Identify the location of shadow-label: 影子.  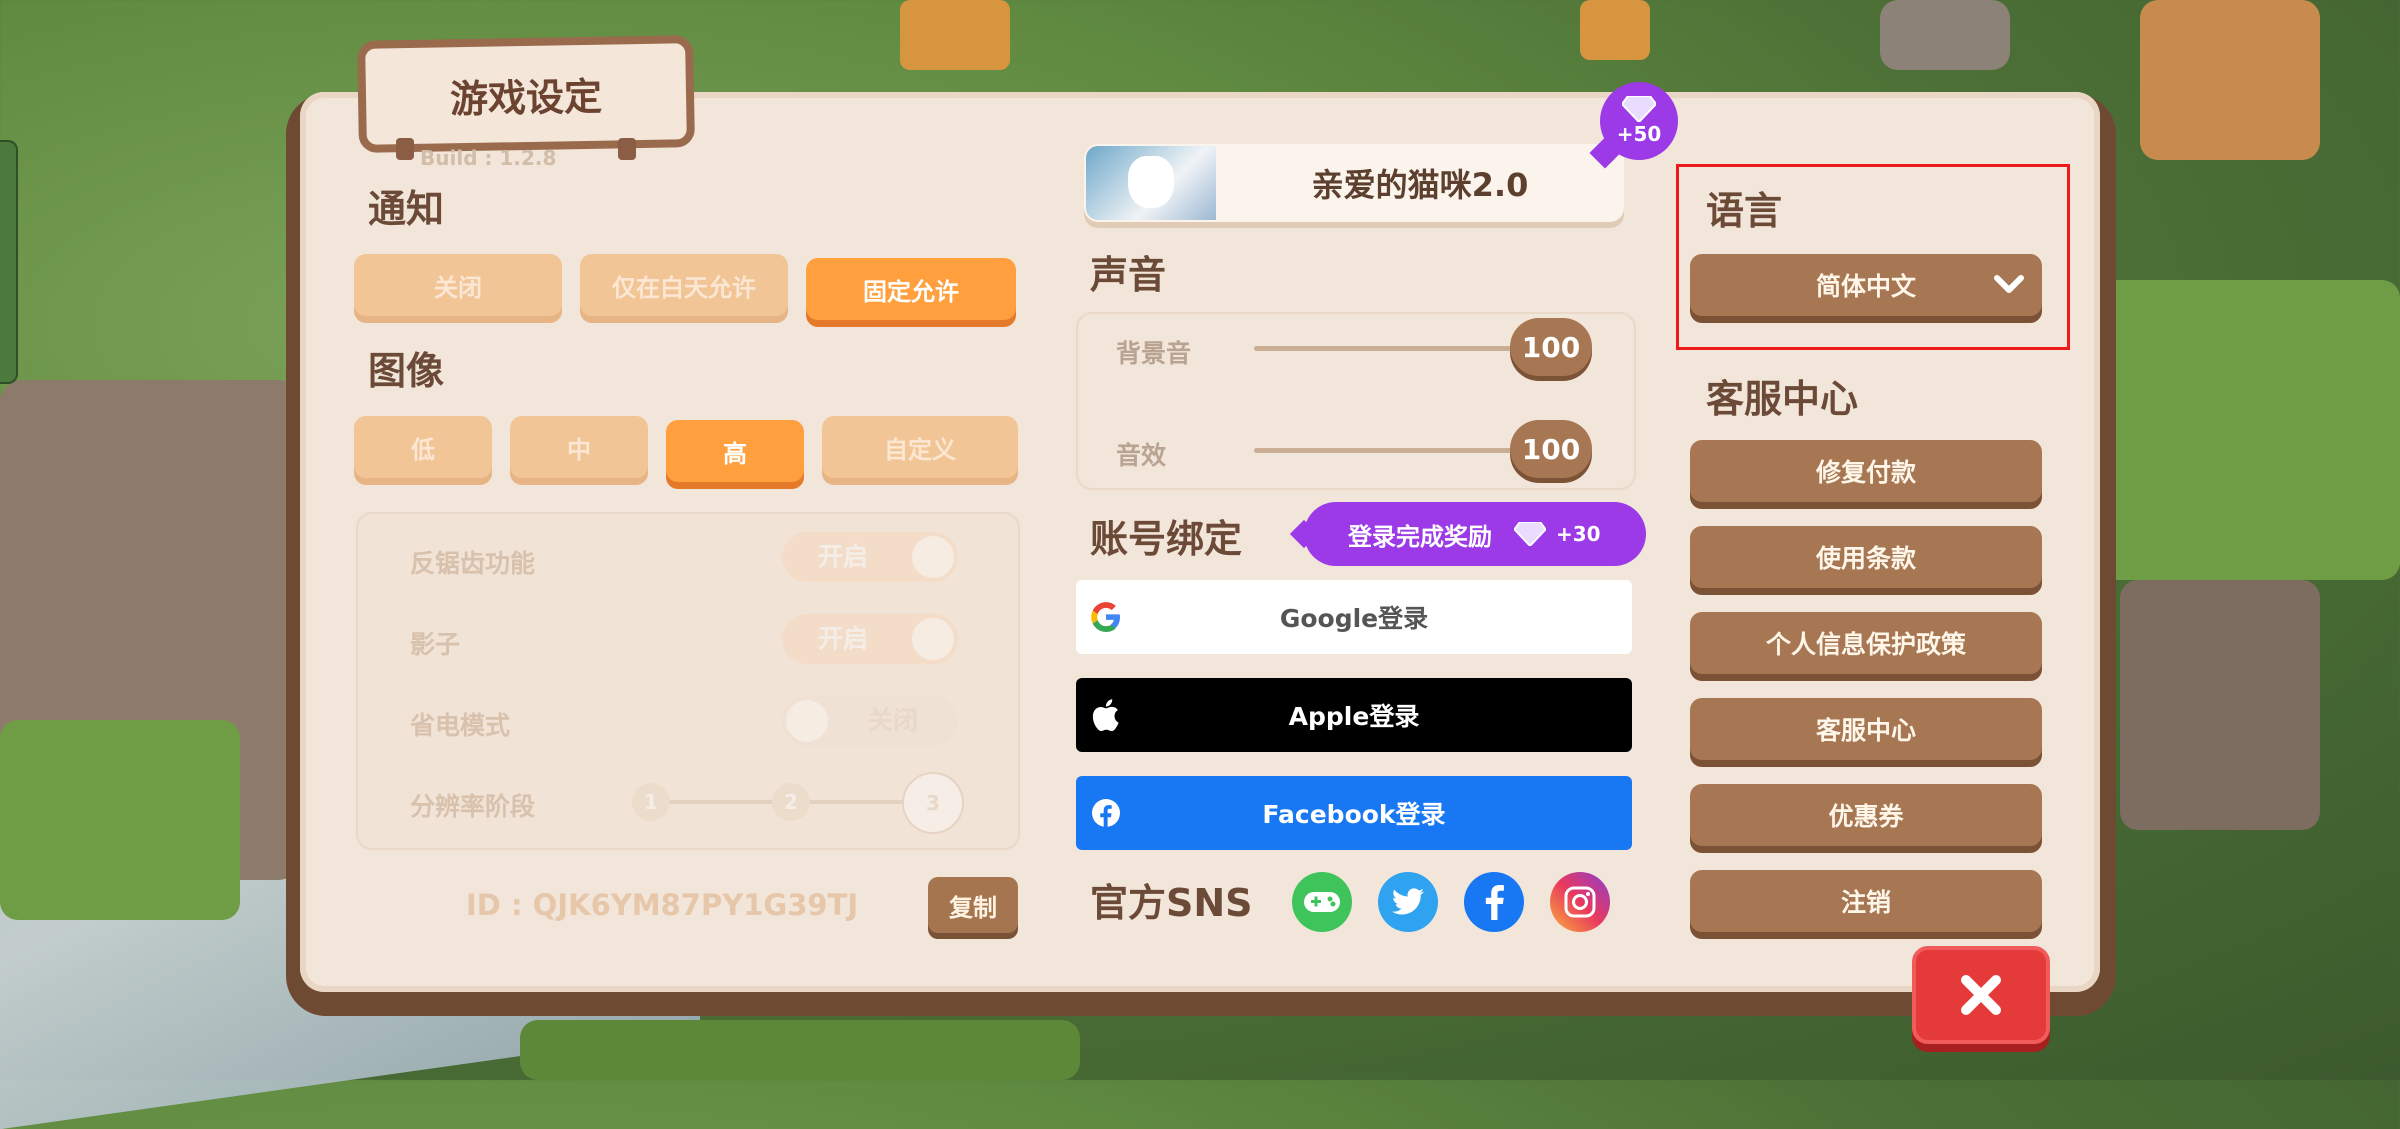
(435, 644).